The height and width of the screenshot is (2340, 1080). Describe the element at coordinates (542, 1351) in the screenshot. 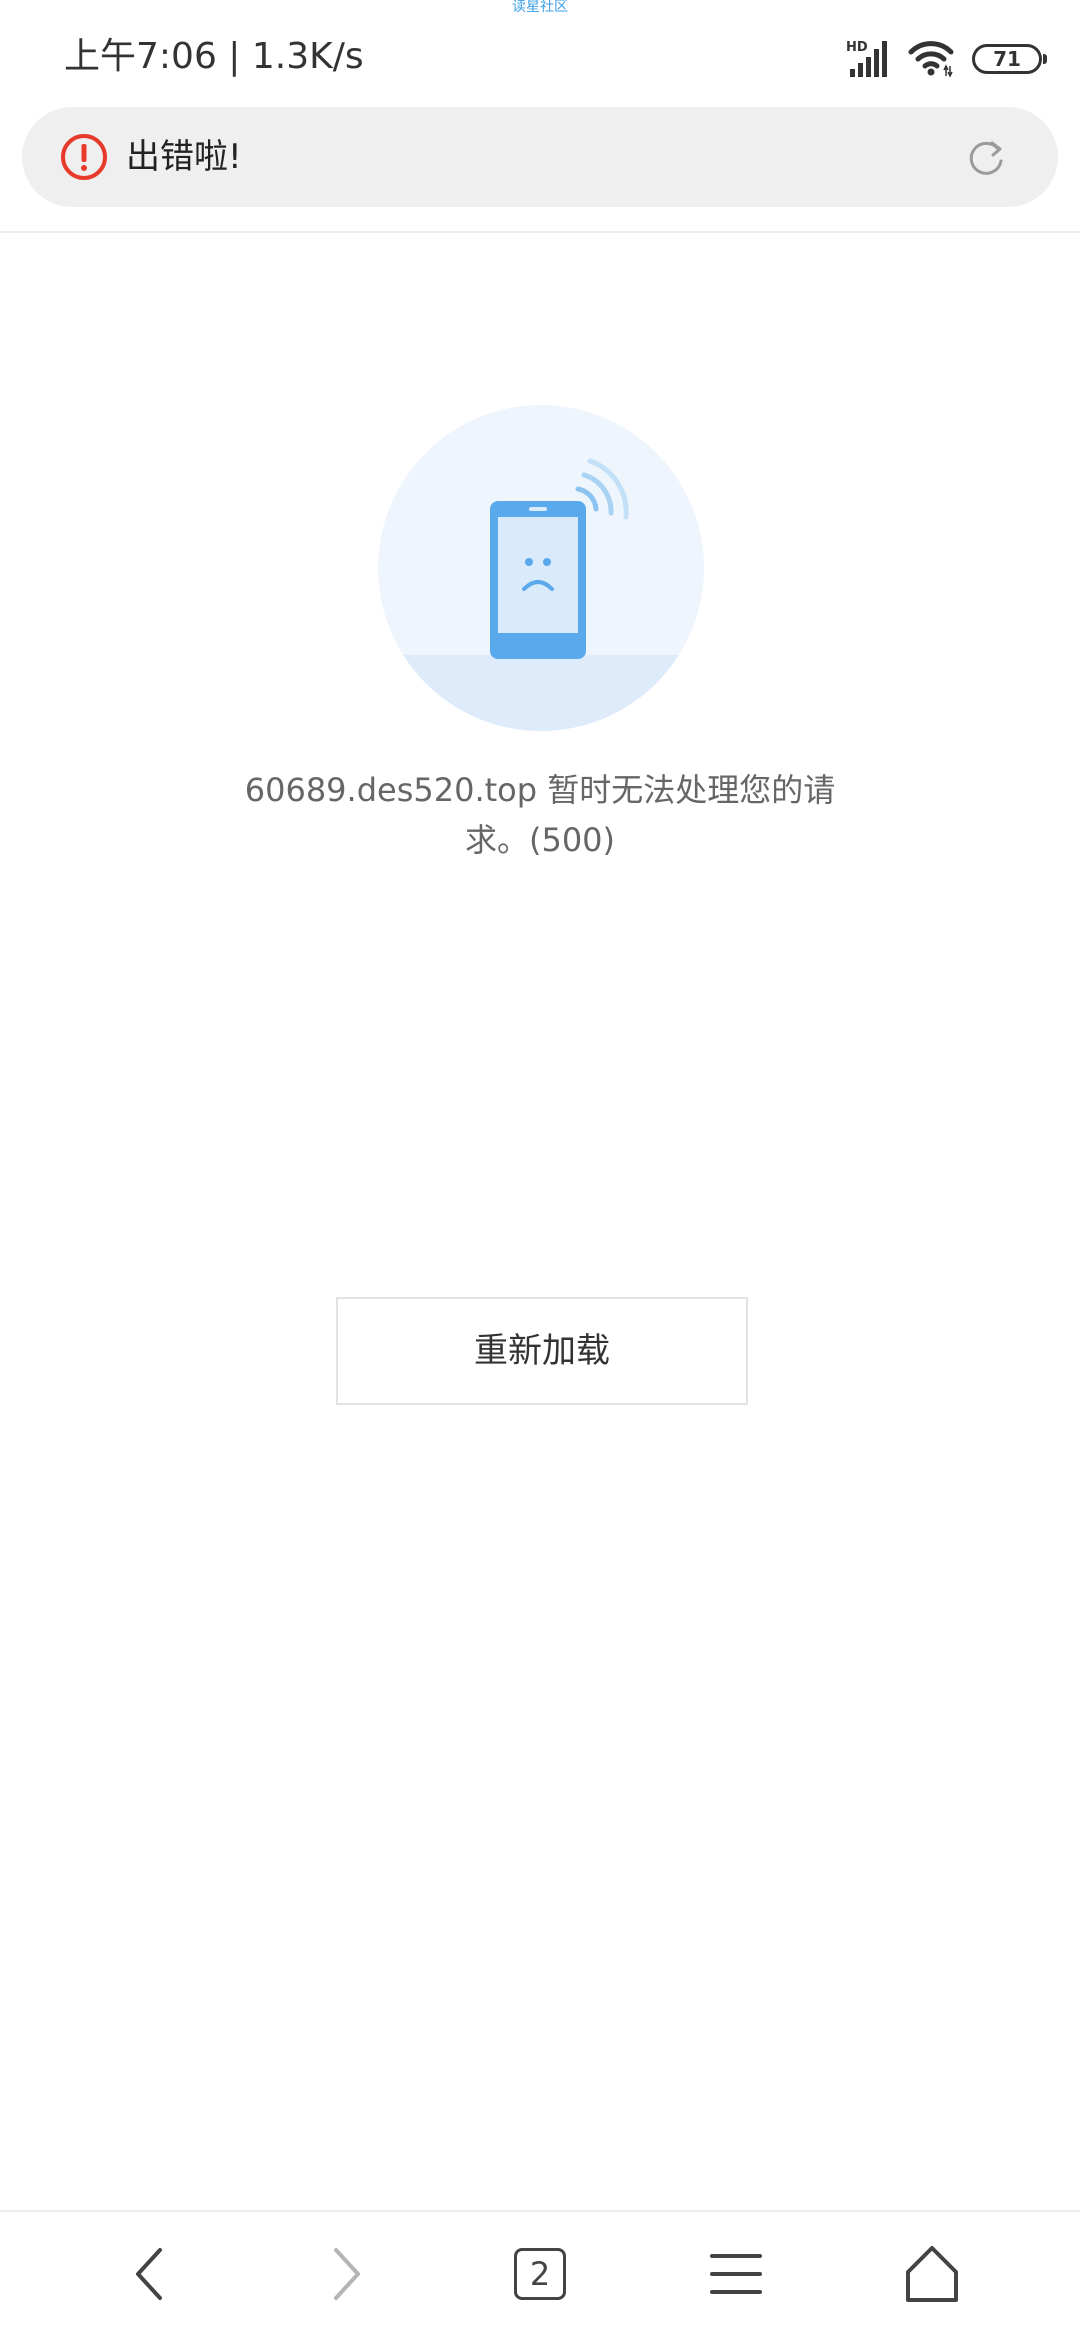

I see `reload-button: 重新加载` at that location.